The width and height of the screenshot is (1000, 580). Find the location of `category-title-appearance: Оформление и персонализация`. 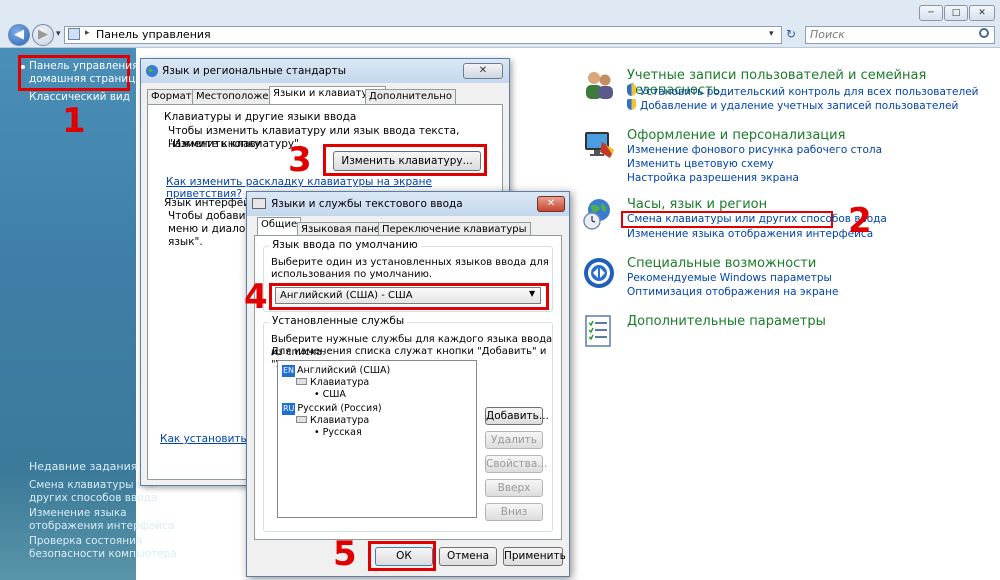

category-title-appearance: Оформление и персонализация is located at coordinates (736, 135).